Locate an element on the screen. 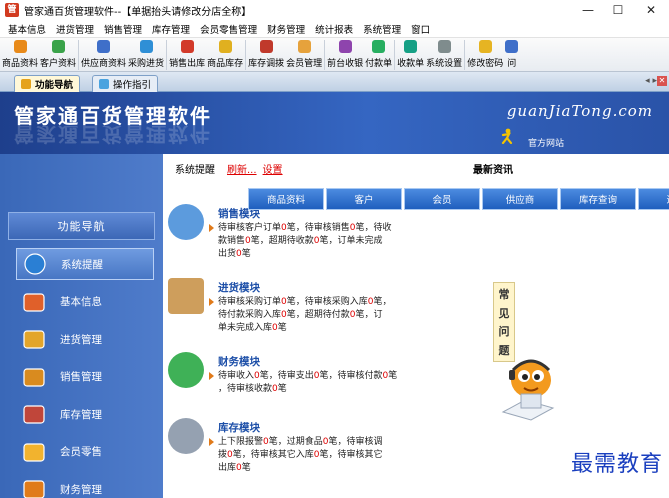 The width and height of the screenshot is (669, 498). box-icon is located at coordinates (186, 296).